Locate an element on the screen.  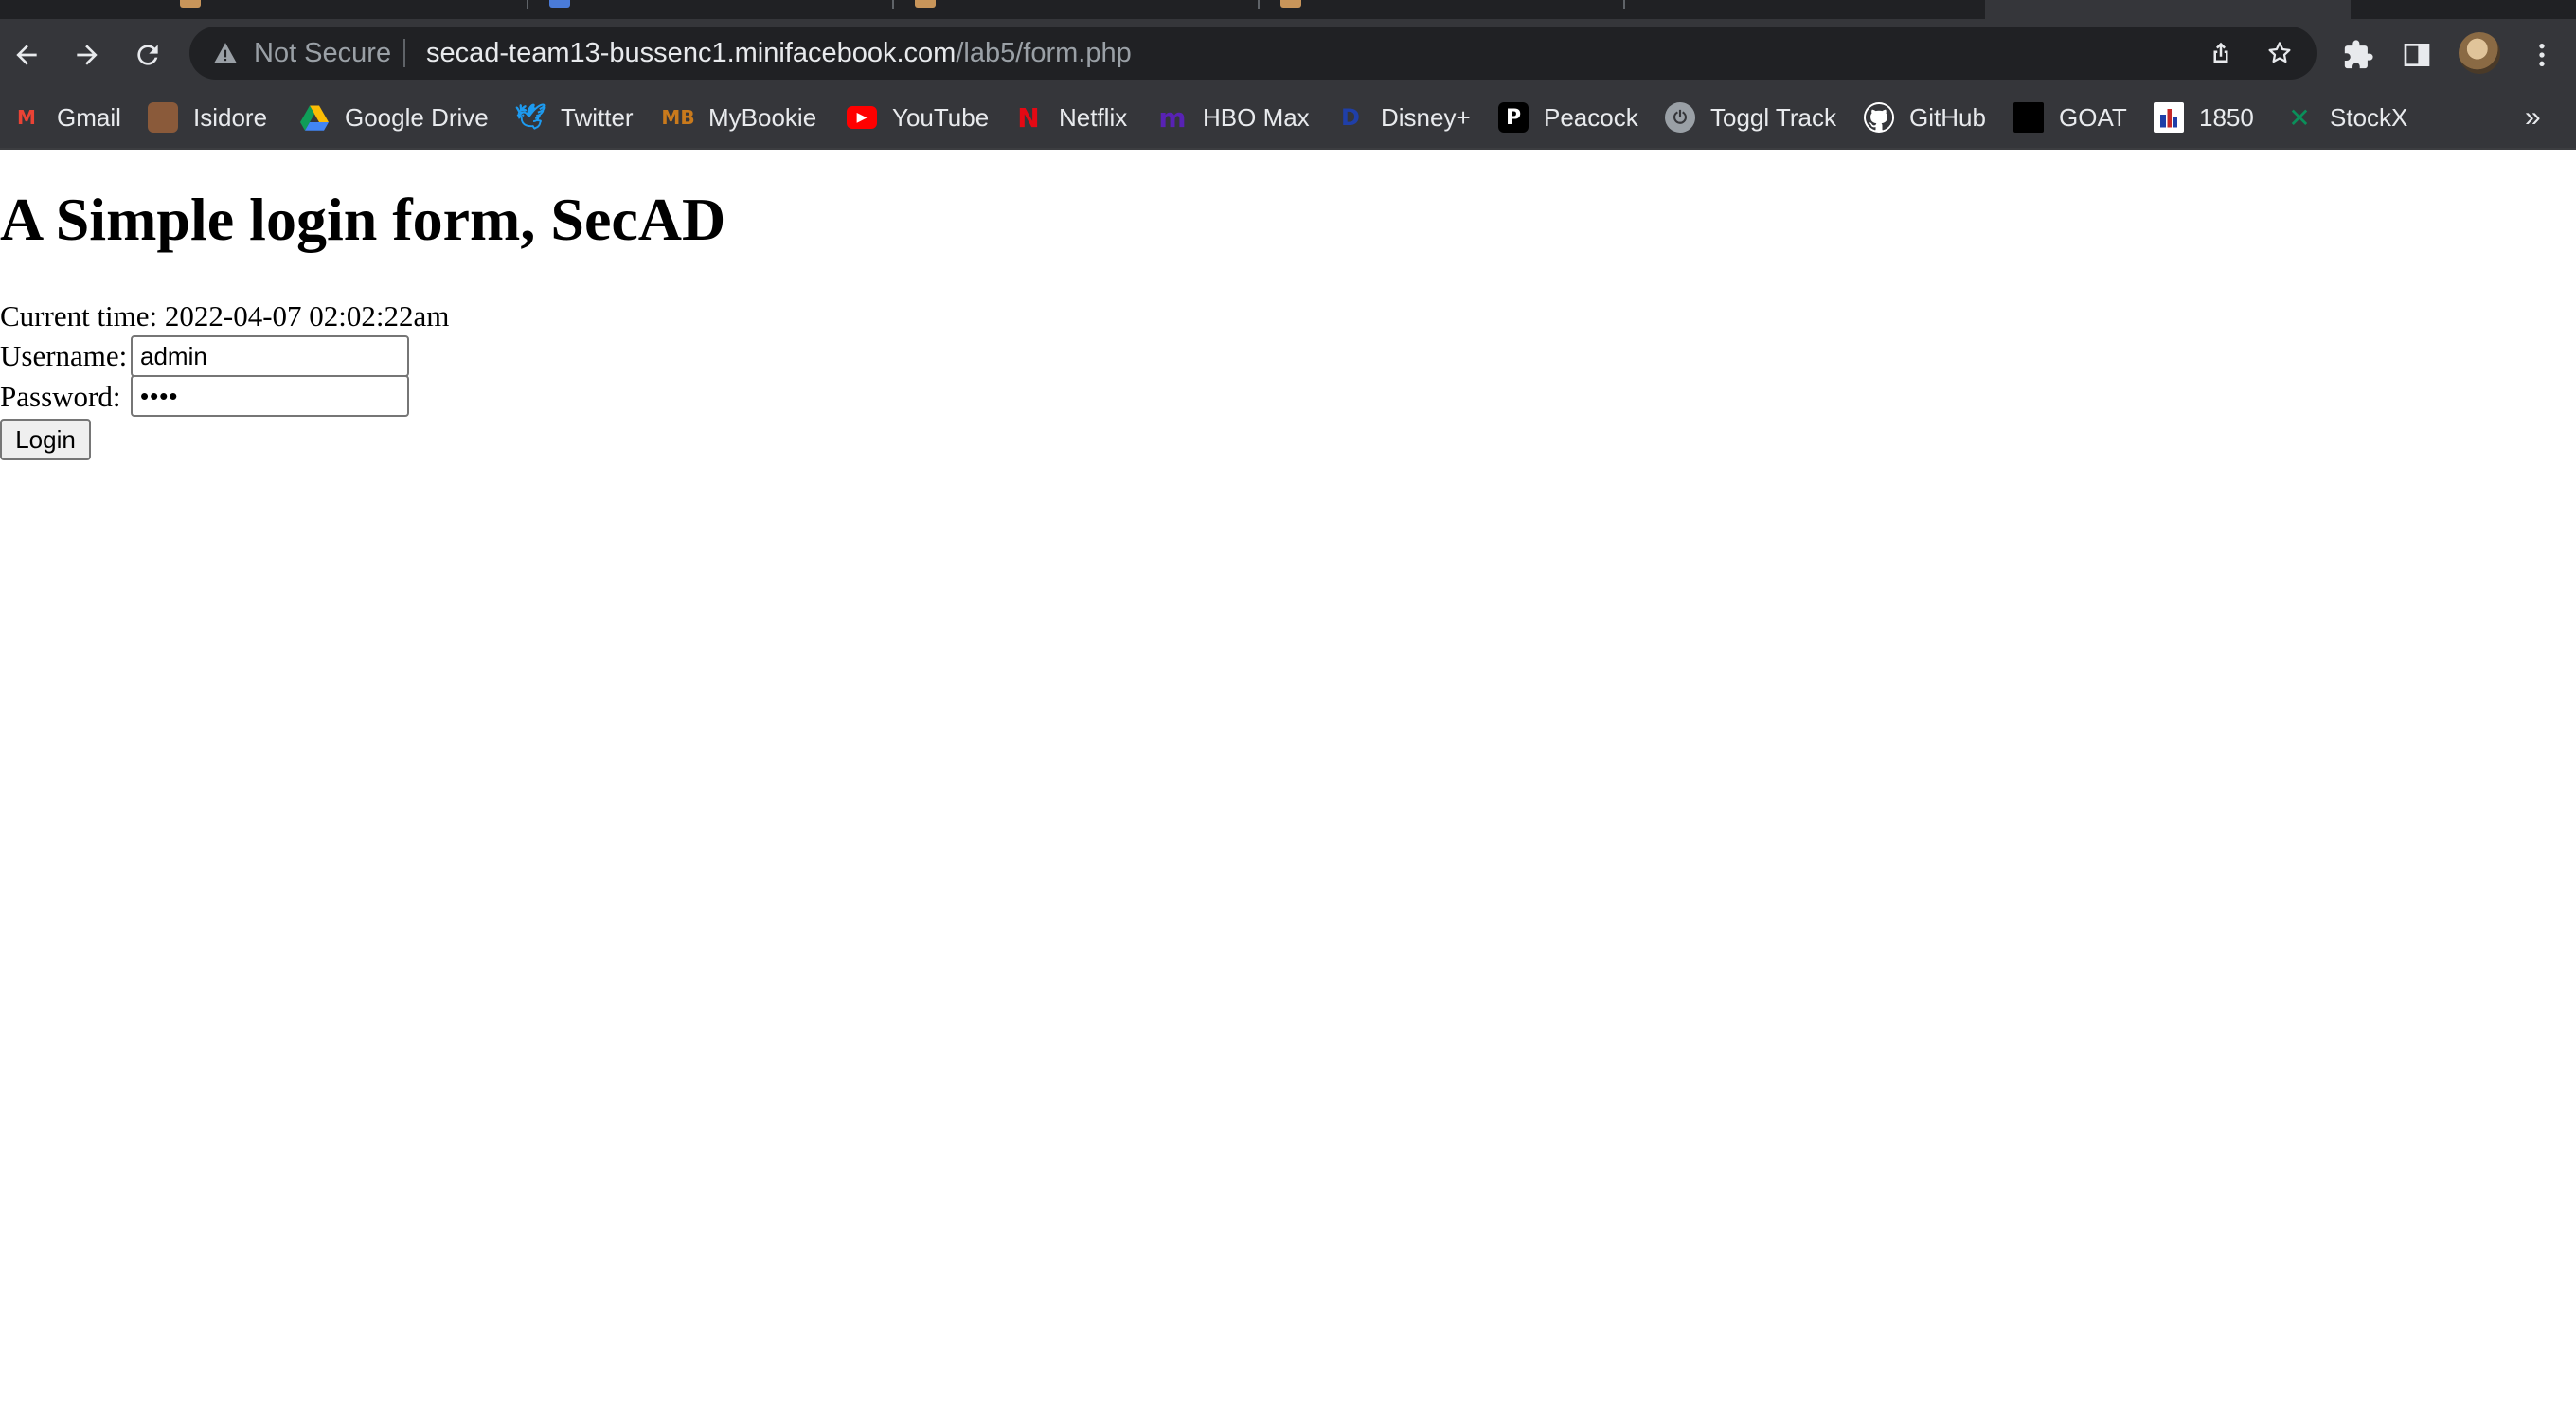
isidore-icon is located at coordinates (163, 117).